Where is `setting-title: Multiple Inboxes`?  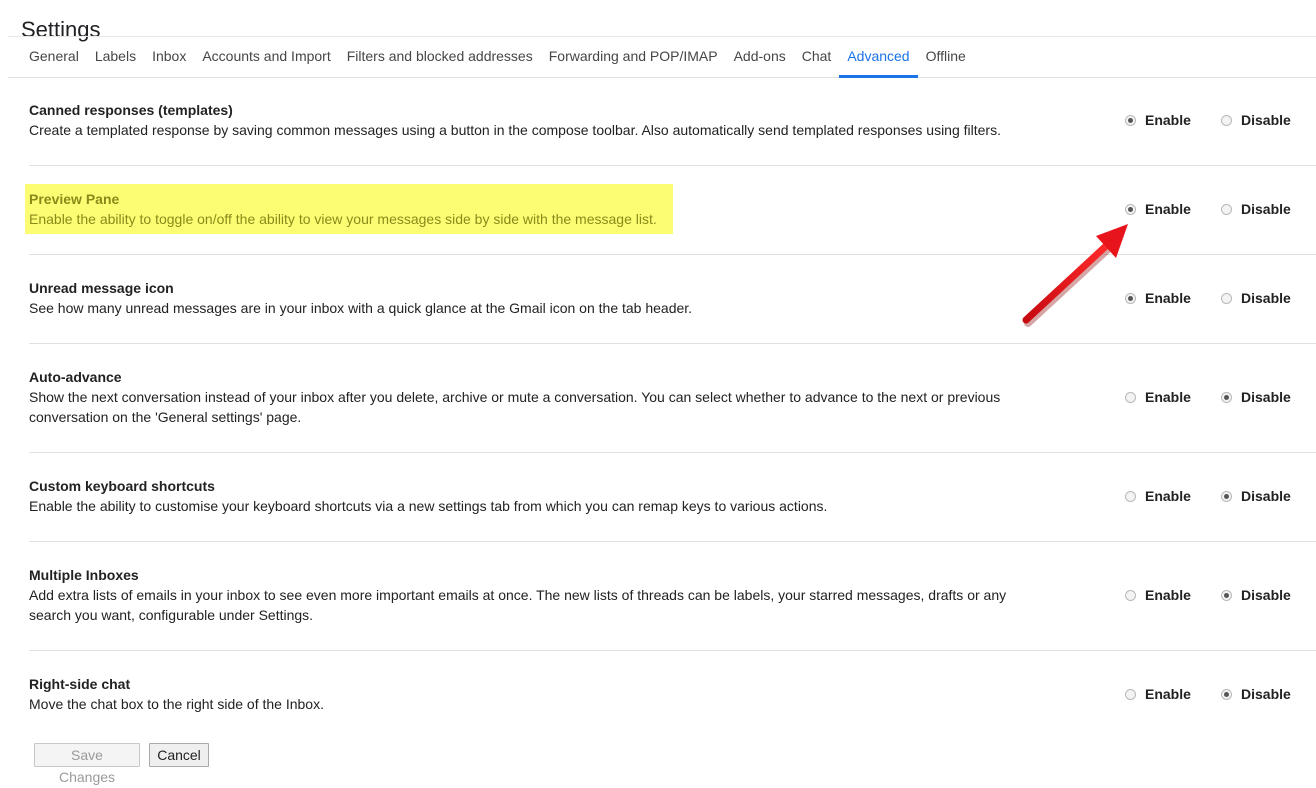 setting-title: Multiple Inboxes is located at coordinates (84, 575).